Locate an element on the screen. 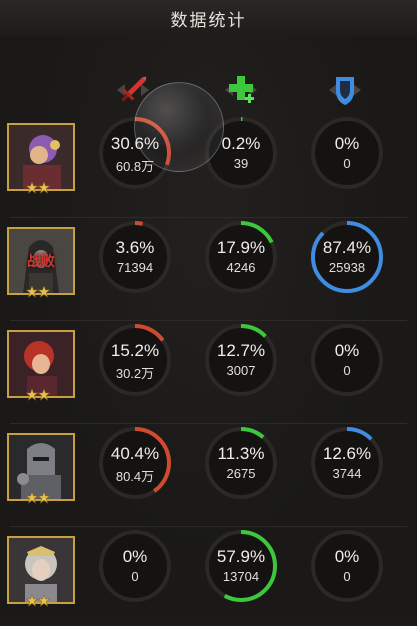  damage-stat-ring: 15.2% 30.2万 is located at coordinates (135, 360).